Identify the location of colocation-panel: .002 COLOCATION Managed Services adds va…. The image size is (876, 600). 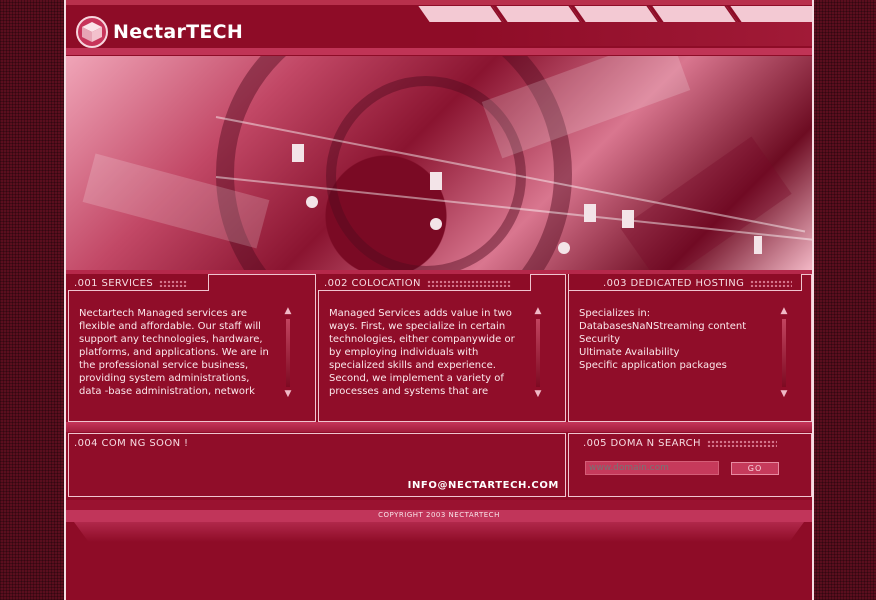
(442, 348).